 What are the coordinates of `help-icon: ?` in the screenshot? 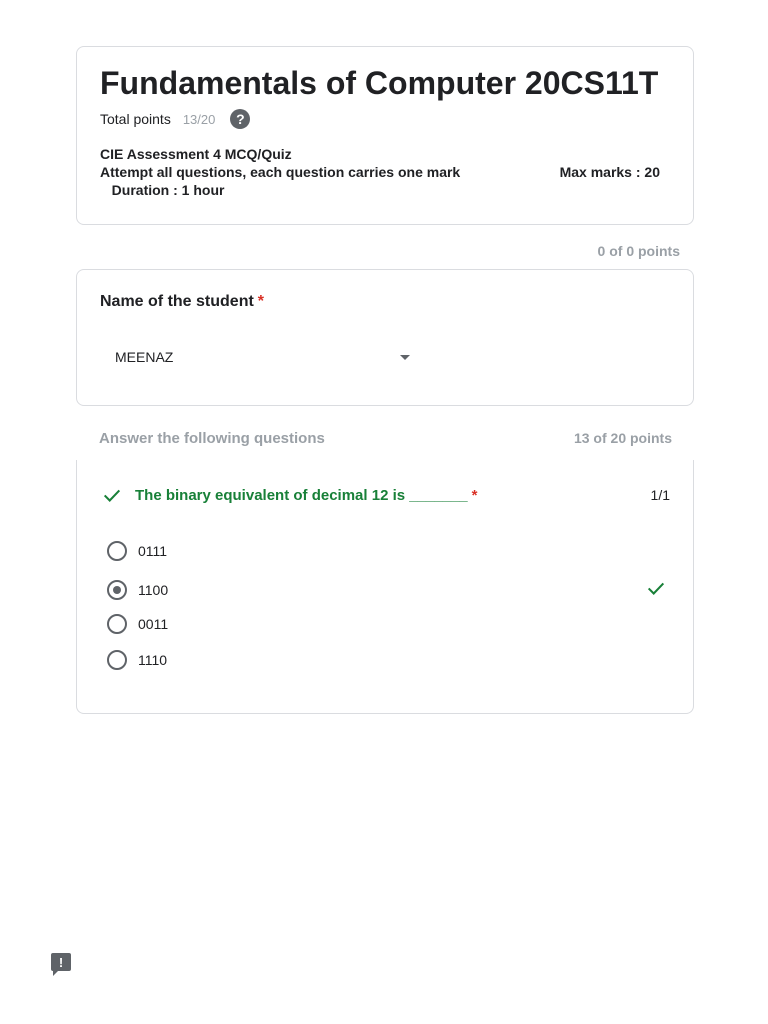 It's located at (240, 119).